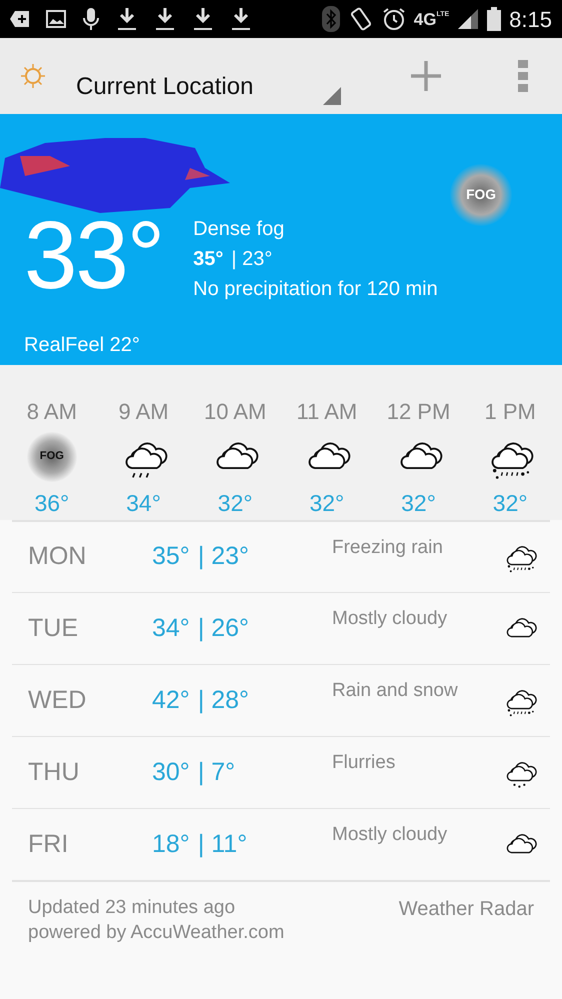 The height and width of the screenshot is (999, 562). I want to click on high-temperature: 34°, so click(171, 628).